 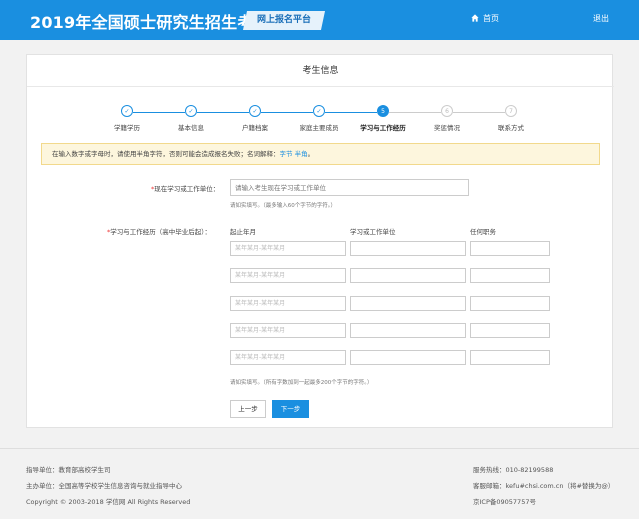 I want to click on step-2-check-icon: ✓, so click(x=191, y=111).